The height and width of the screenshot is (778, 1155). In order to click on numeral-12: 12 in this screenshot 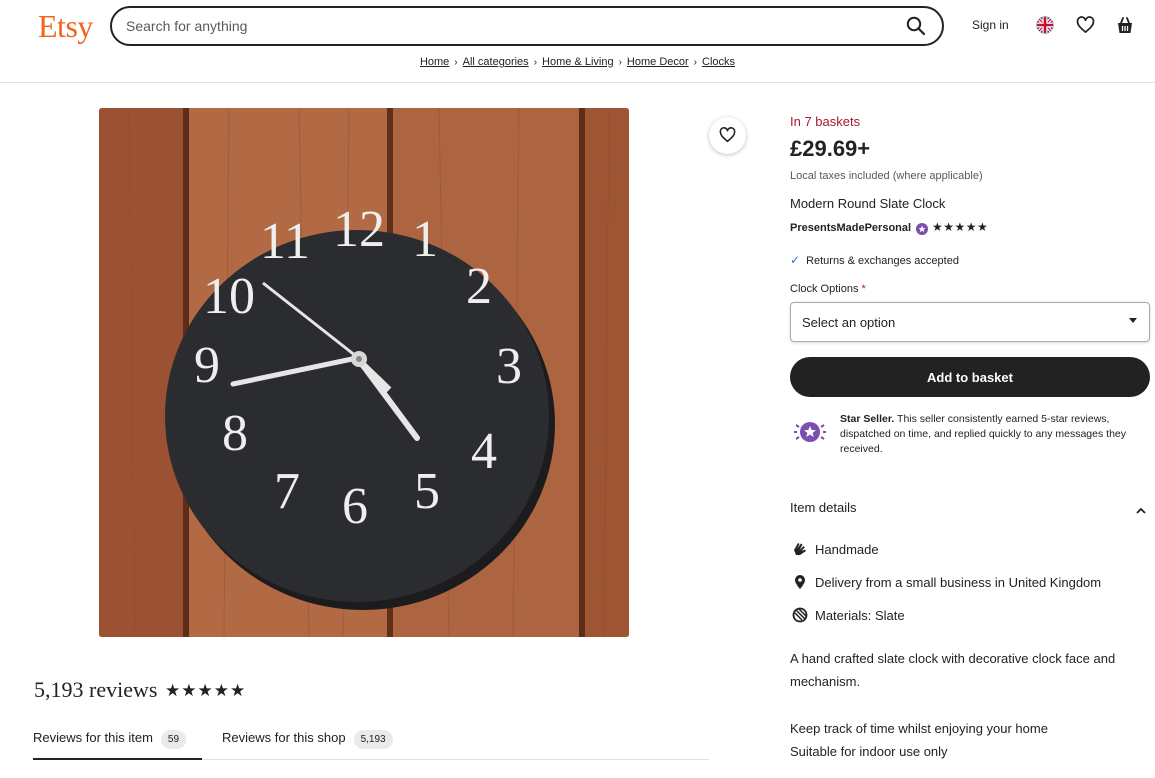, I will do `click(359, 229)`.